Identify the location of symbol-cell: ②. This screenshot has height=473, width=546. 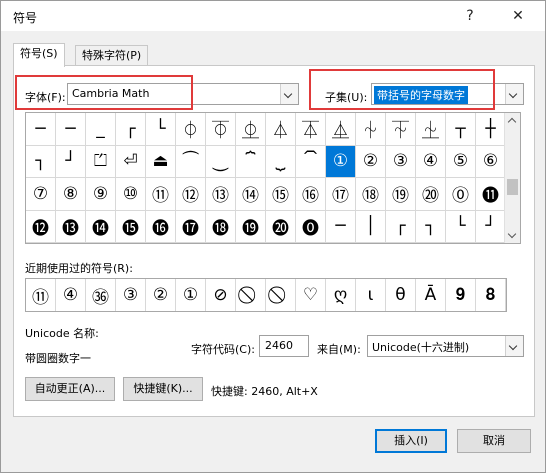
(371, 161).